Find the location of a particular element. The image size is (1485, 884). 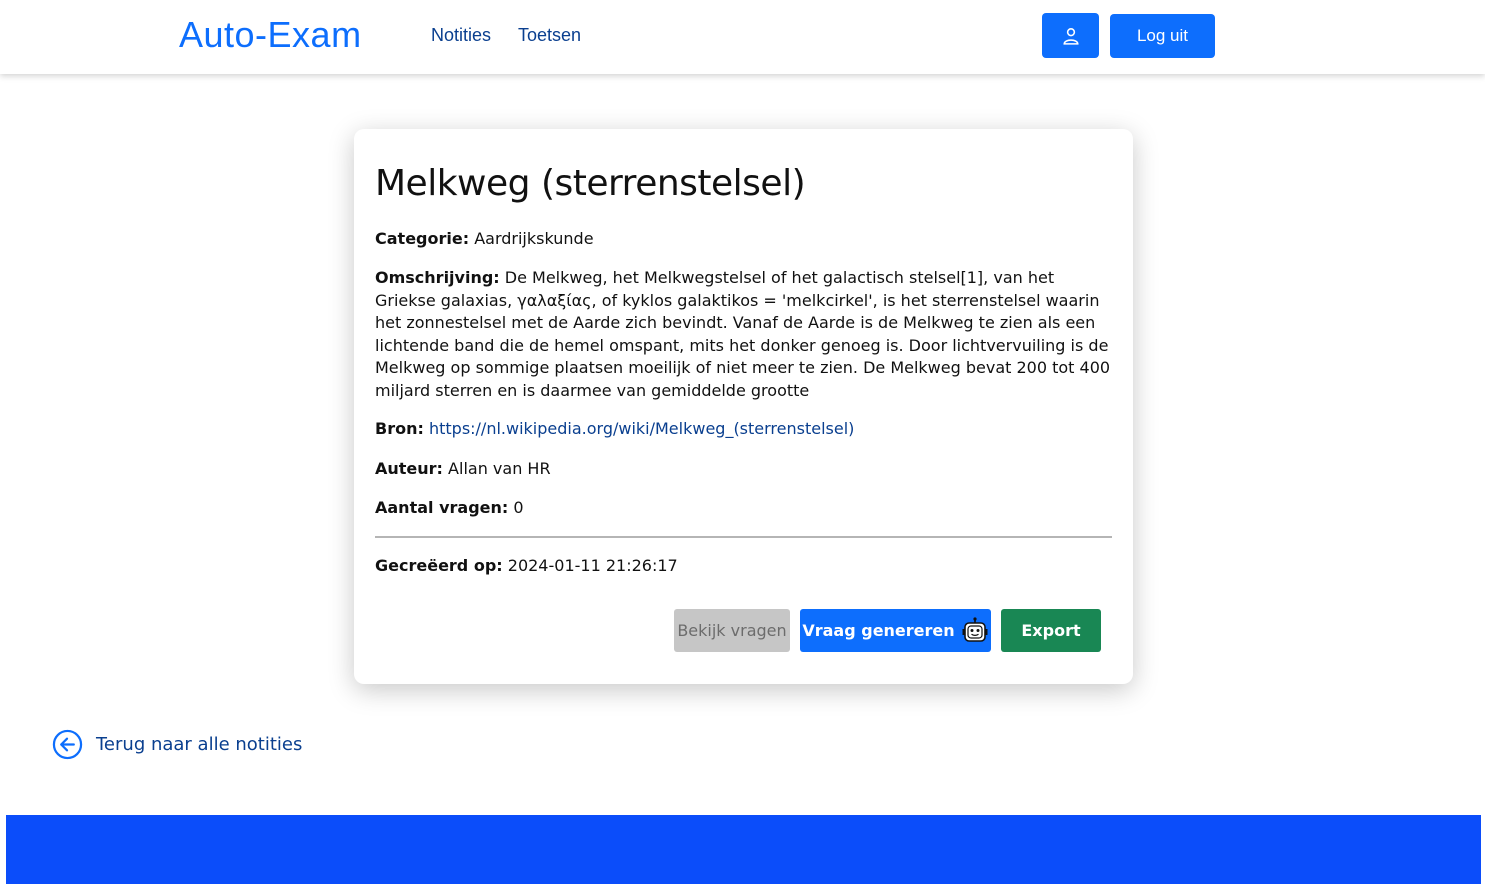

note-title: Melkweg (sterrenstelsel) is located at coordinates (590, 183).